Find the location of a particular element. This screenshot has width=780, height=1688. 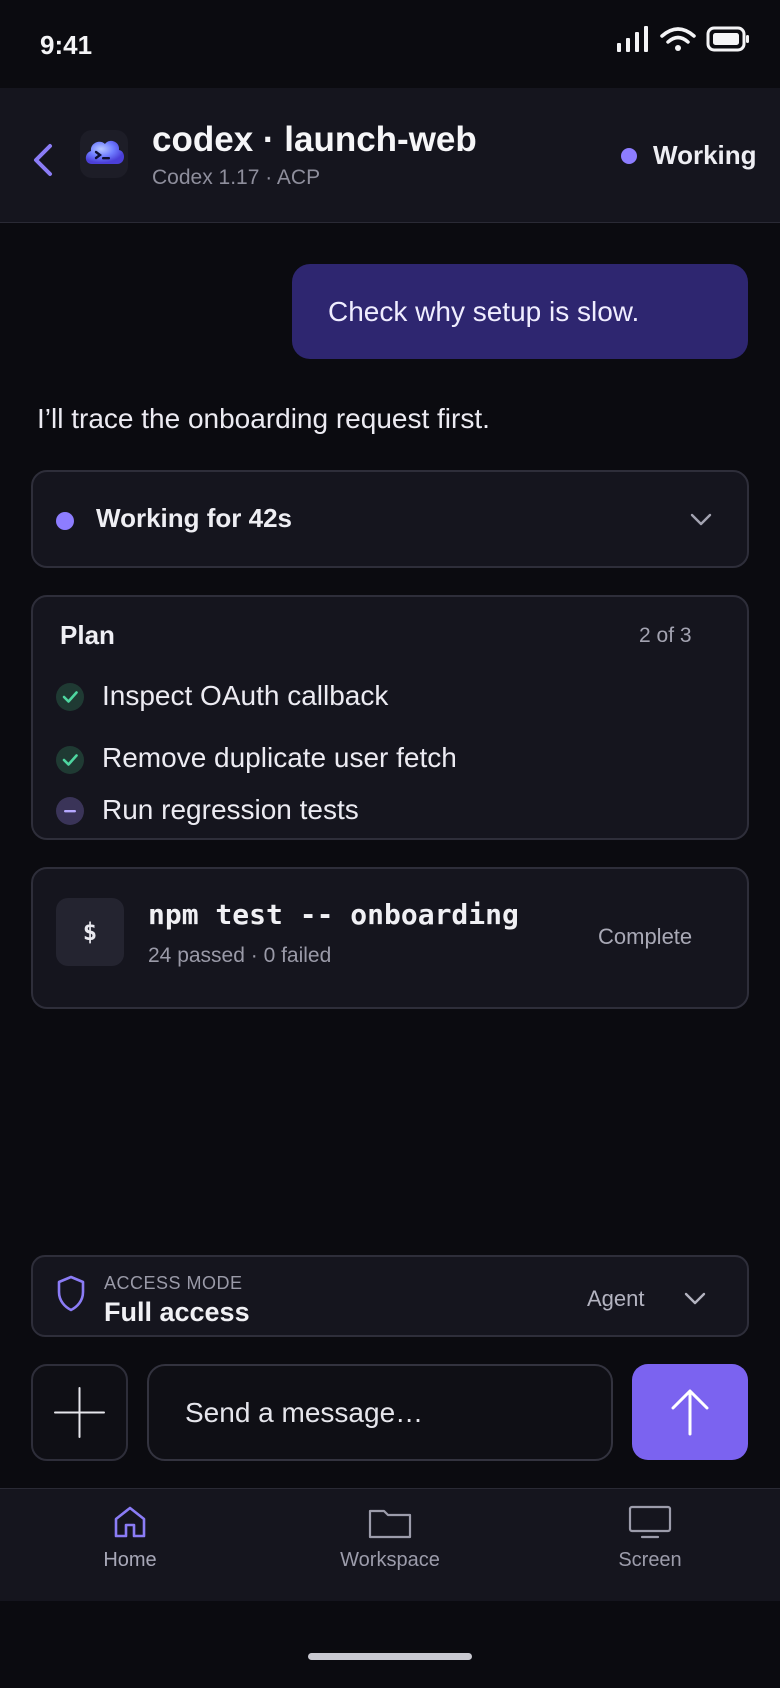

signal-icon is located at coordinates (632, 39).